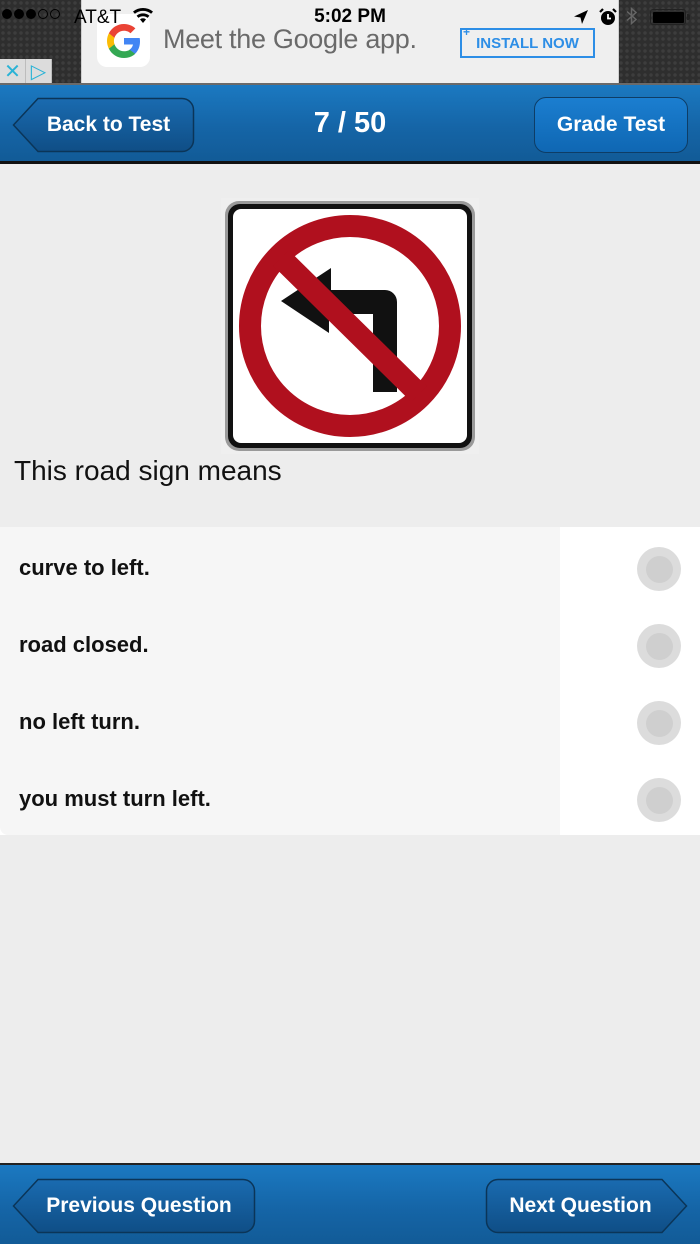 The width and height of the screenshot is (700, 1244). I want to click on ad-close-icon: ✕, so click(13, 71).